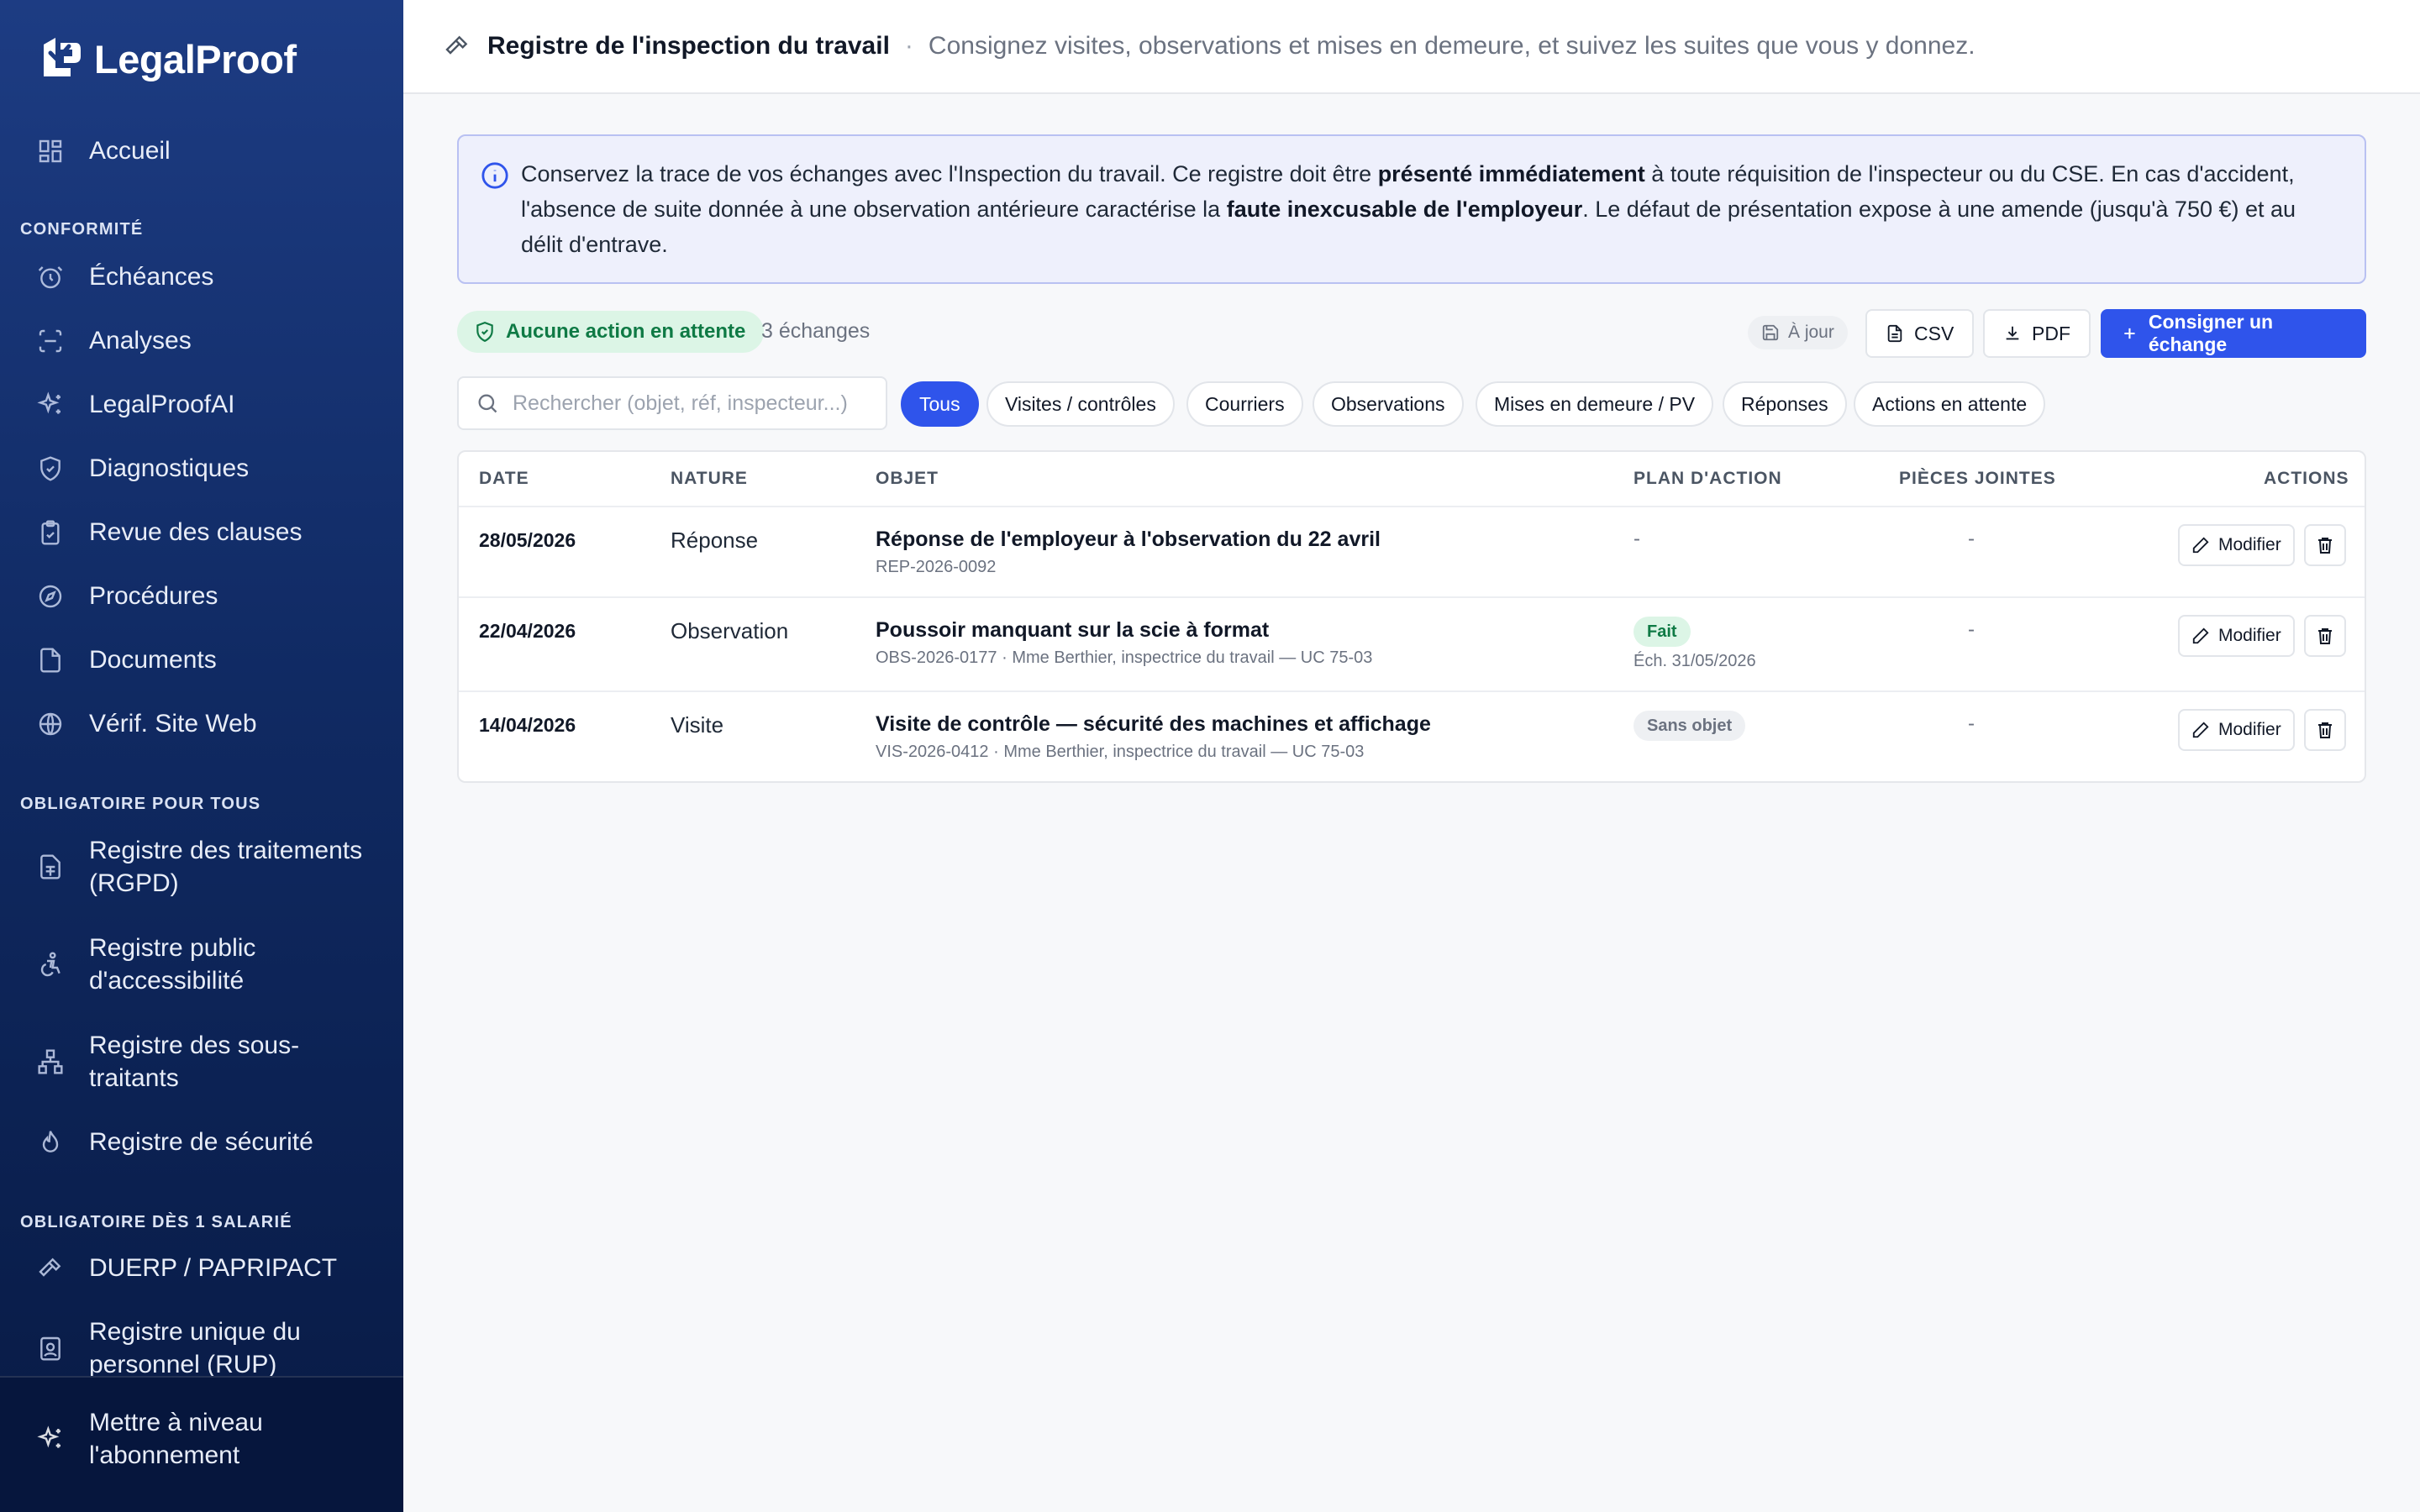 The width and height of the screenshot is (2420, 1512). I want to click on legalproof-logo-icon, so click(62, 57).